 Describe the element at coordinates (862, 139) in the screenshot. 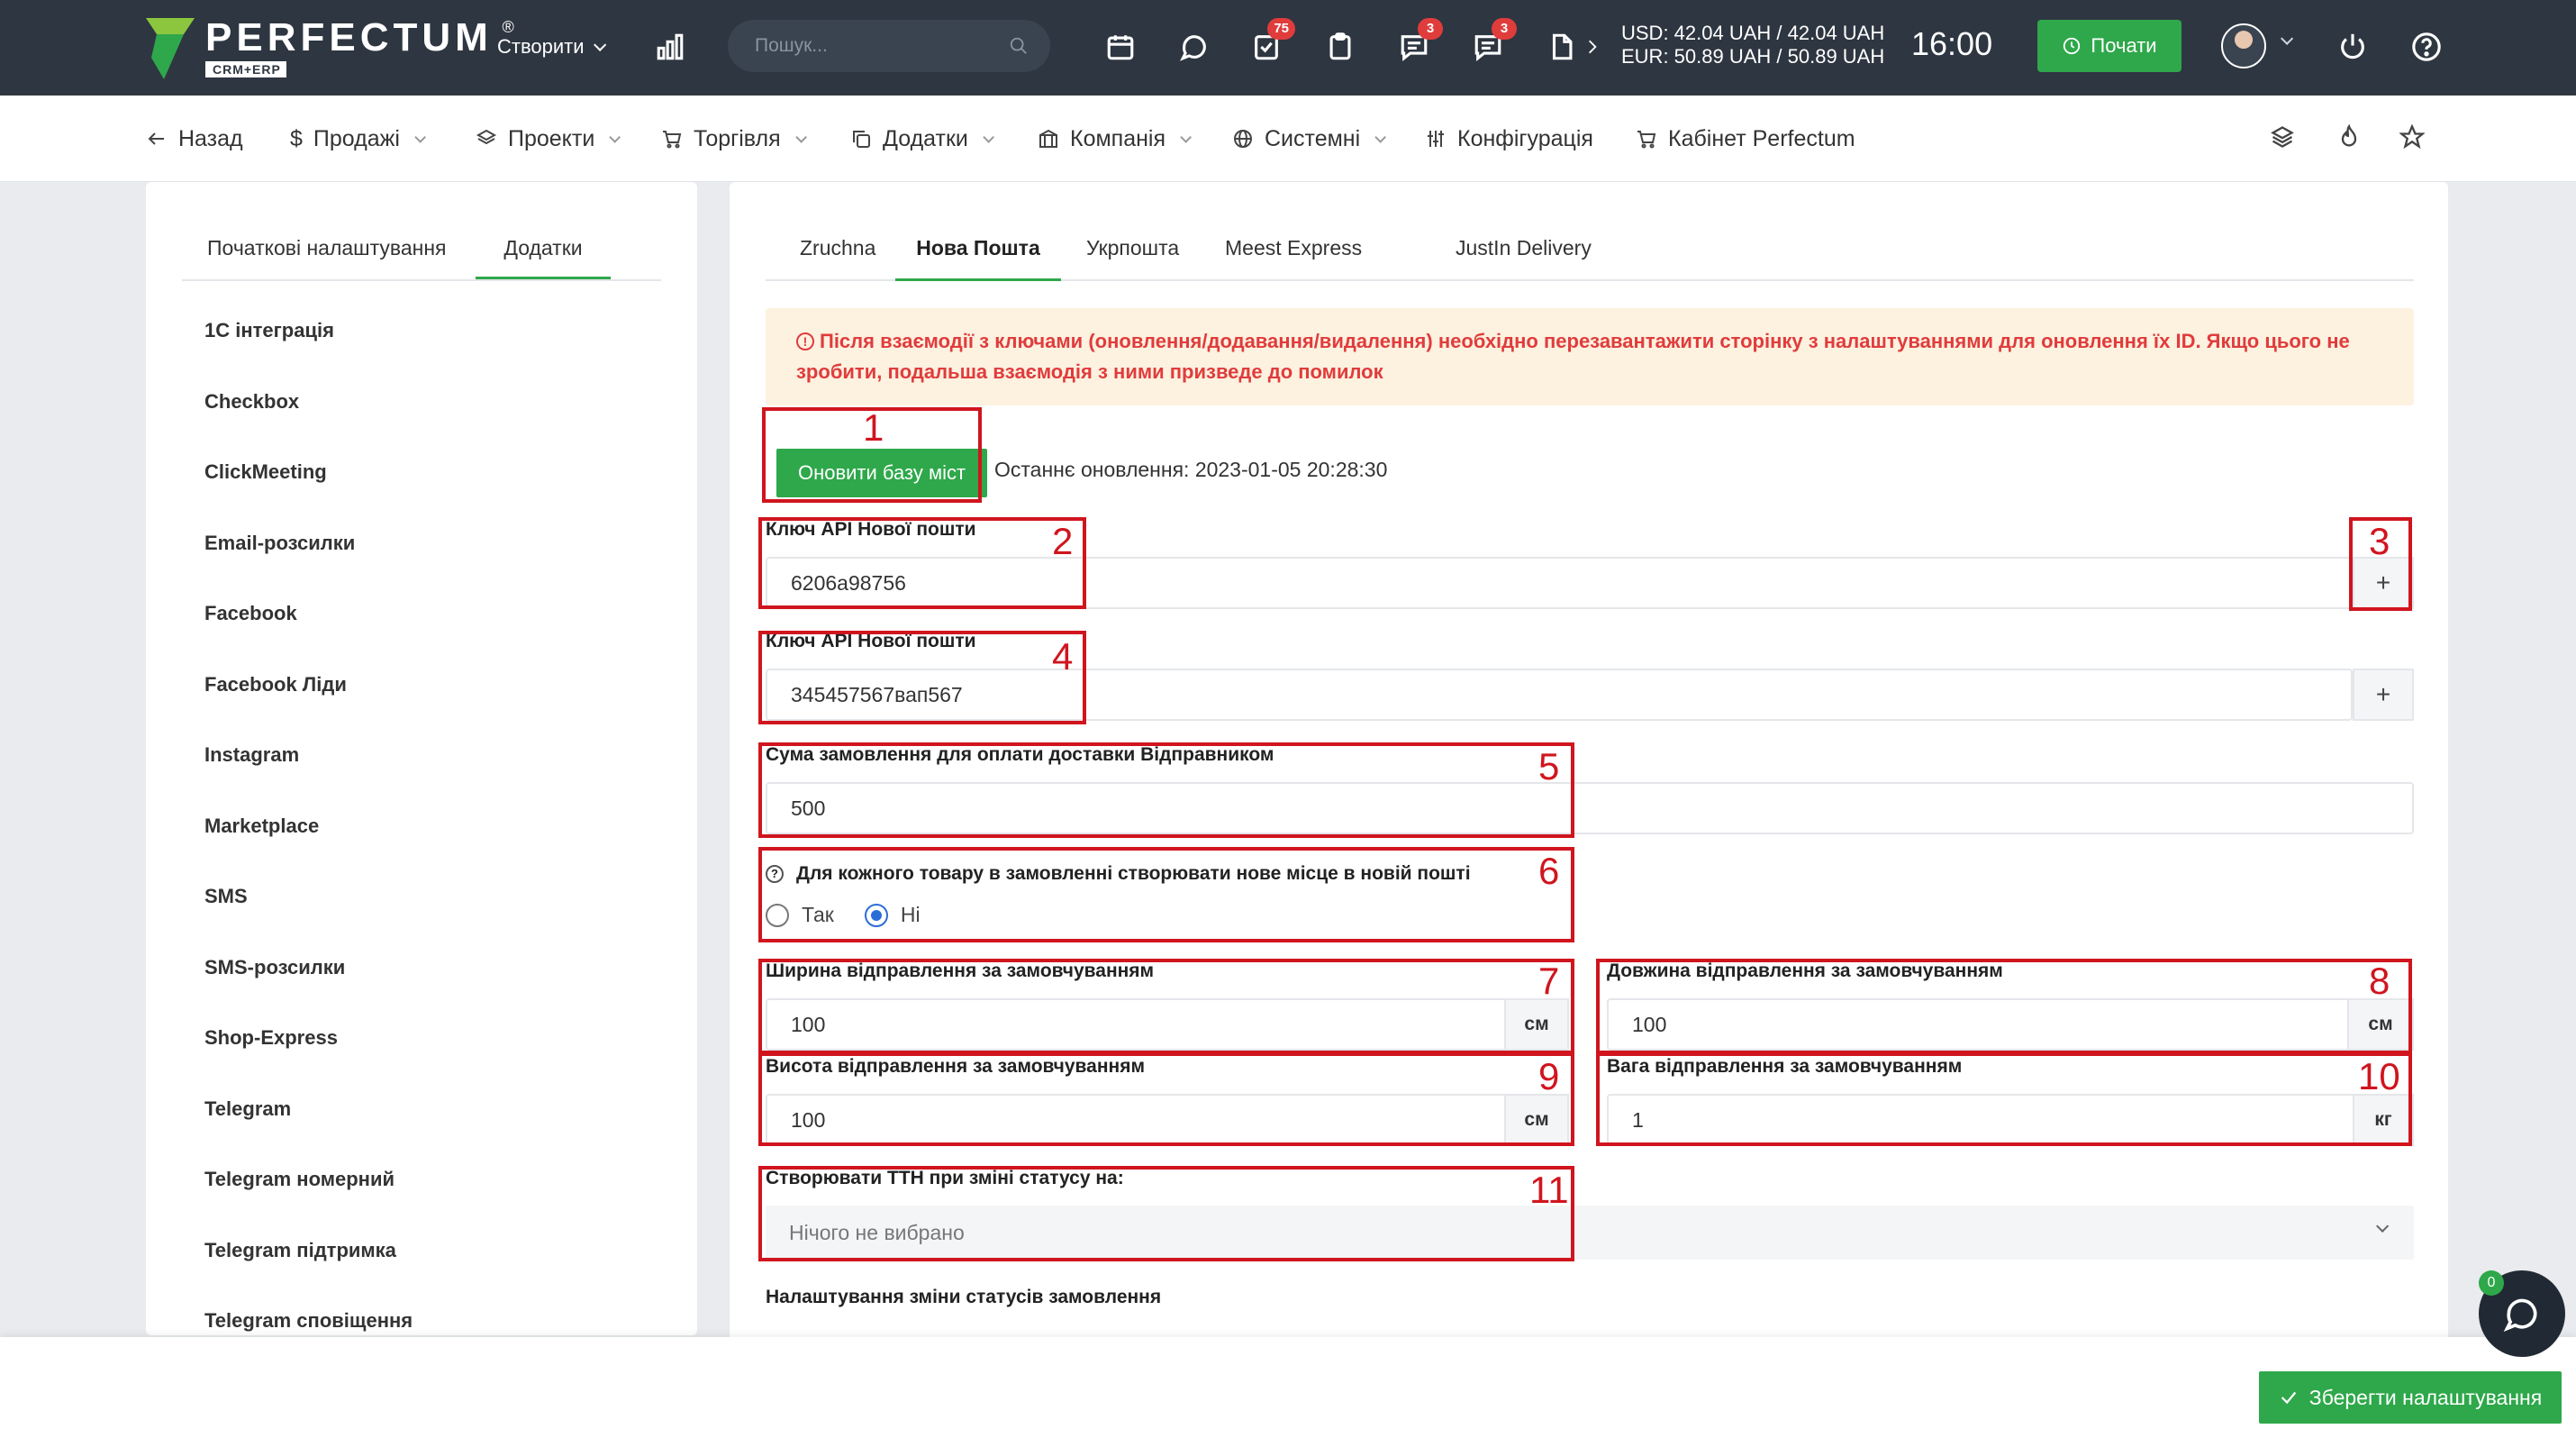

I see `copy-icon` at that location.